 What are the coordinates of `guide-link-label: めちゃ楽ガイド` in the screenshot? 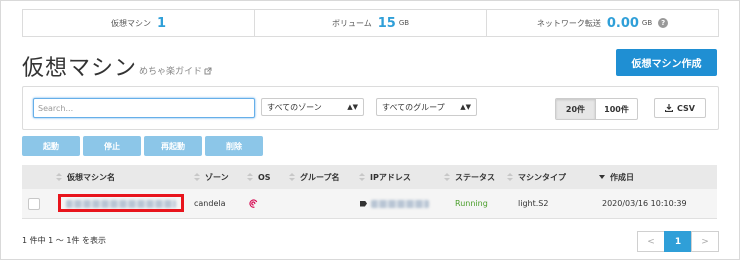 It's located at (171, 72).